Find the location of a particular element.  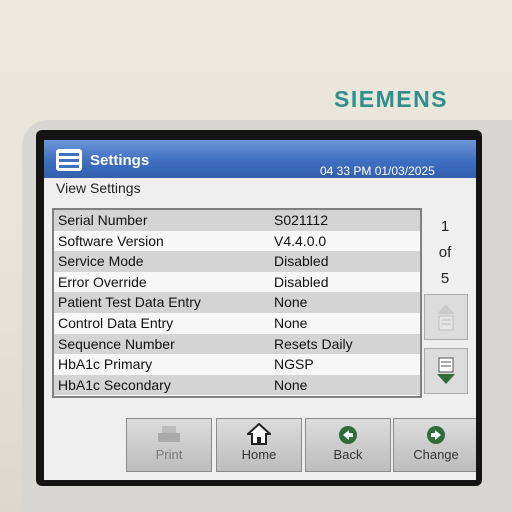

setting-label: Serial Number is located at coordinates (103, 220).